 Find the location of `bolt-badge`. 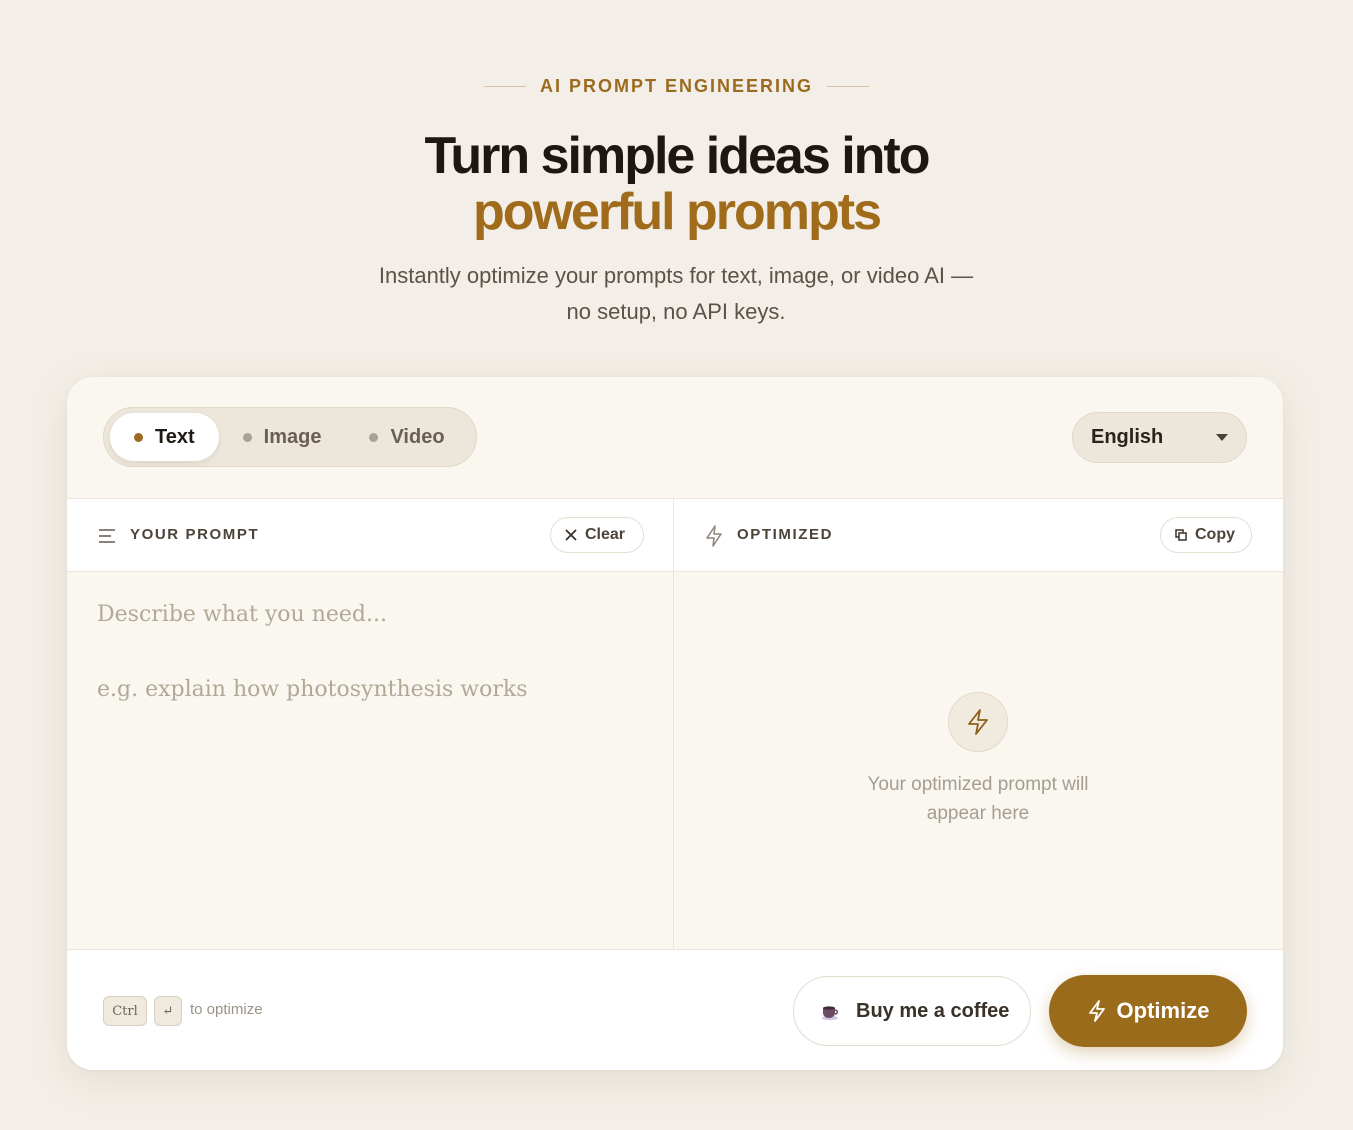

bolt-badge is located at coordinates (978, 722).